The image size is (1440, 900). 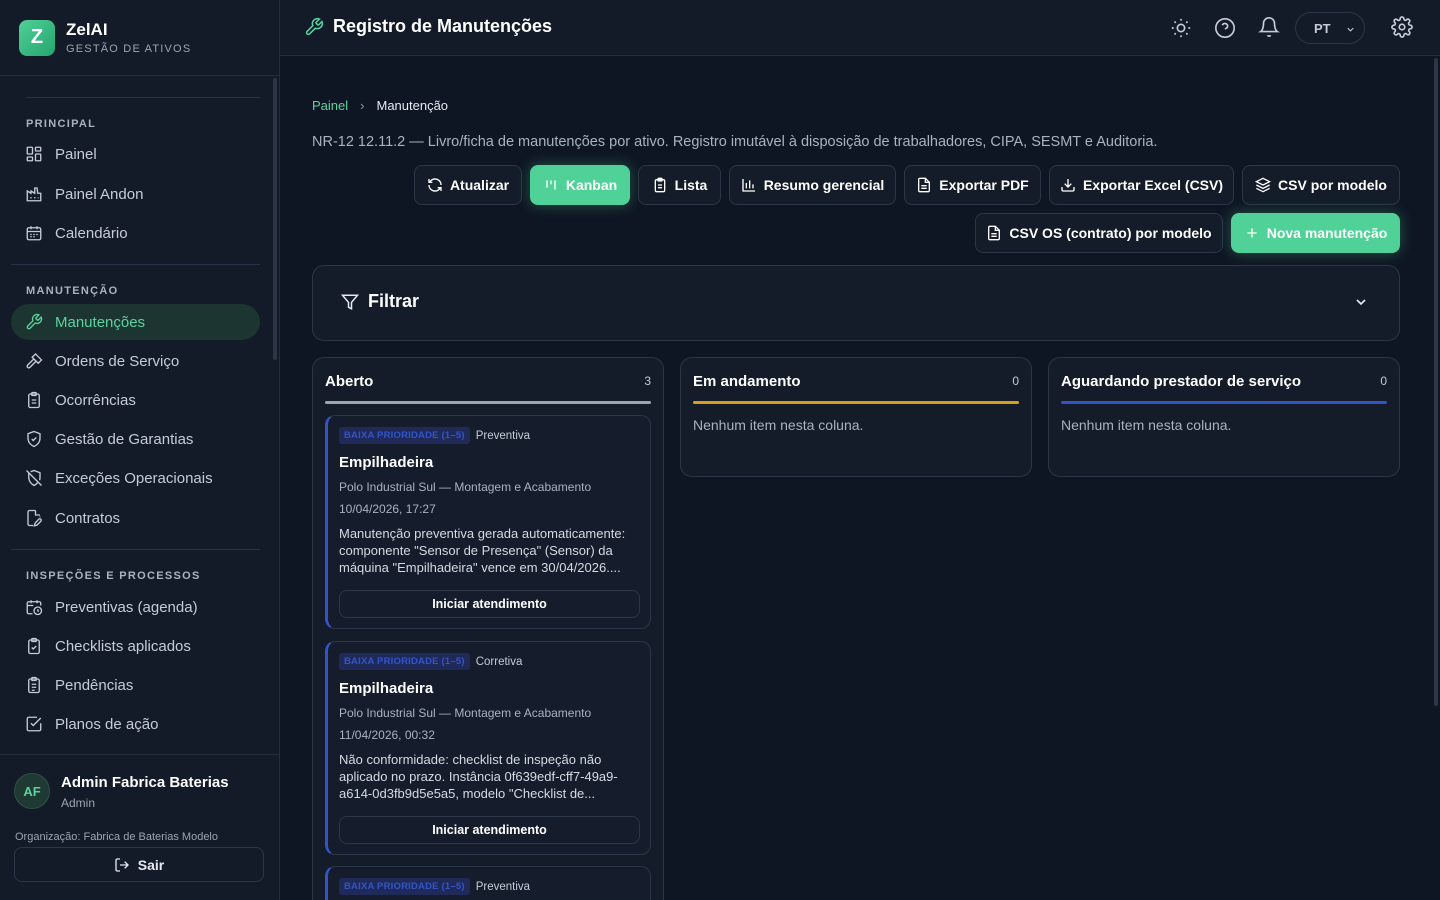 I want to click on filter-label: Filtrar, so click(x=394, y=301).